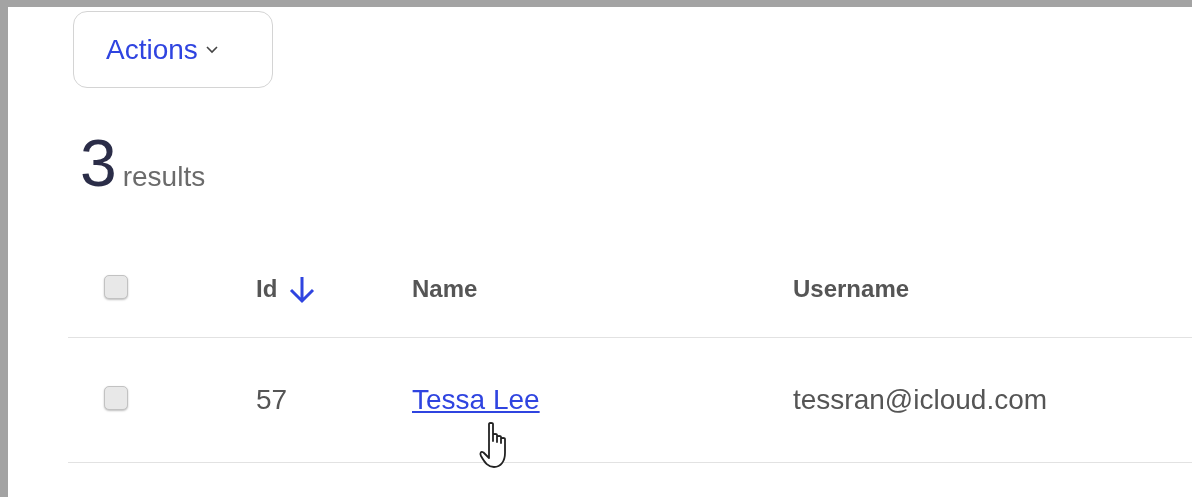  Describe the element at coordinates (851, 288) in the screenshot. I see `column-header: Username` at that location.